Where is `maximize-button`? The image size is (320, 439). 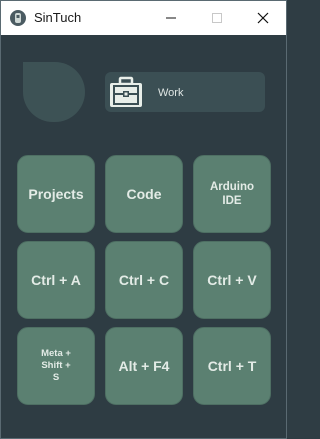 maximize-button is located at coordinates (217, 18).